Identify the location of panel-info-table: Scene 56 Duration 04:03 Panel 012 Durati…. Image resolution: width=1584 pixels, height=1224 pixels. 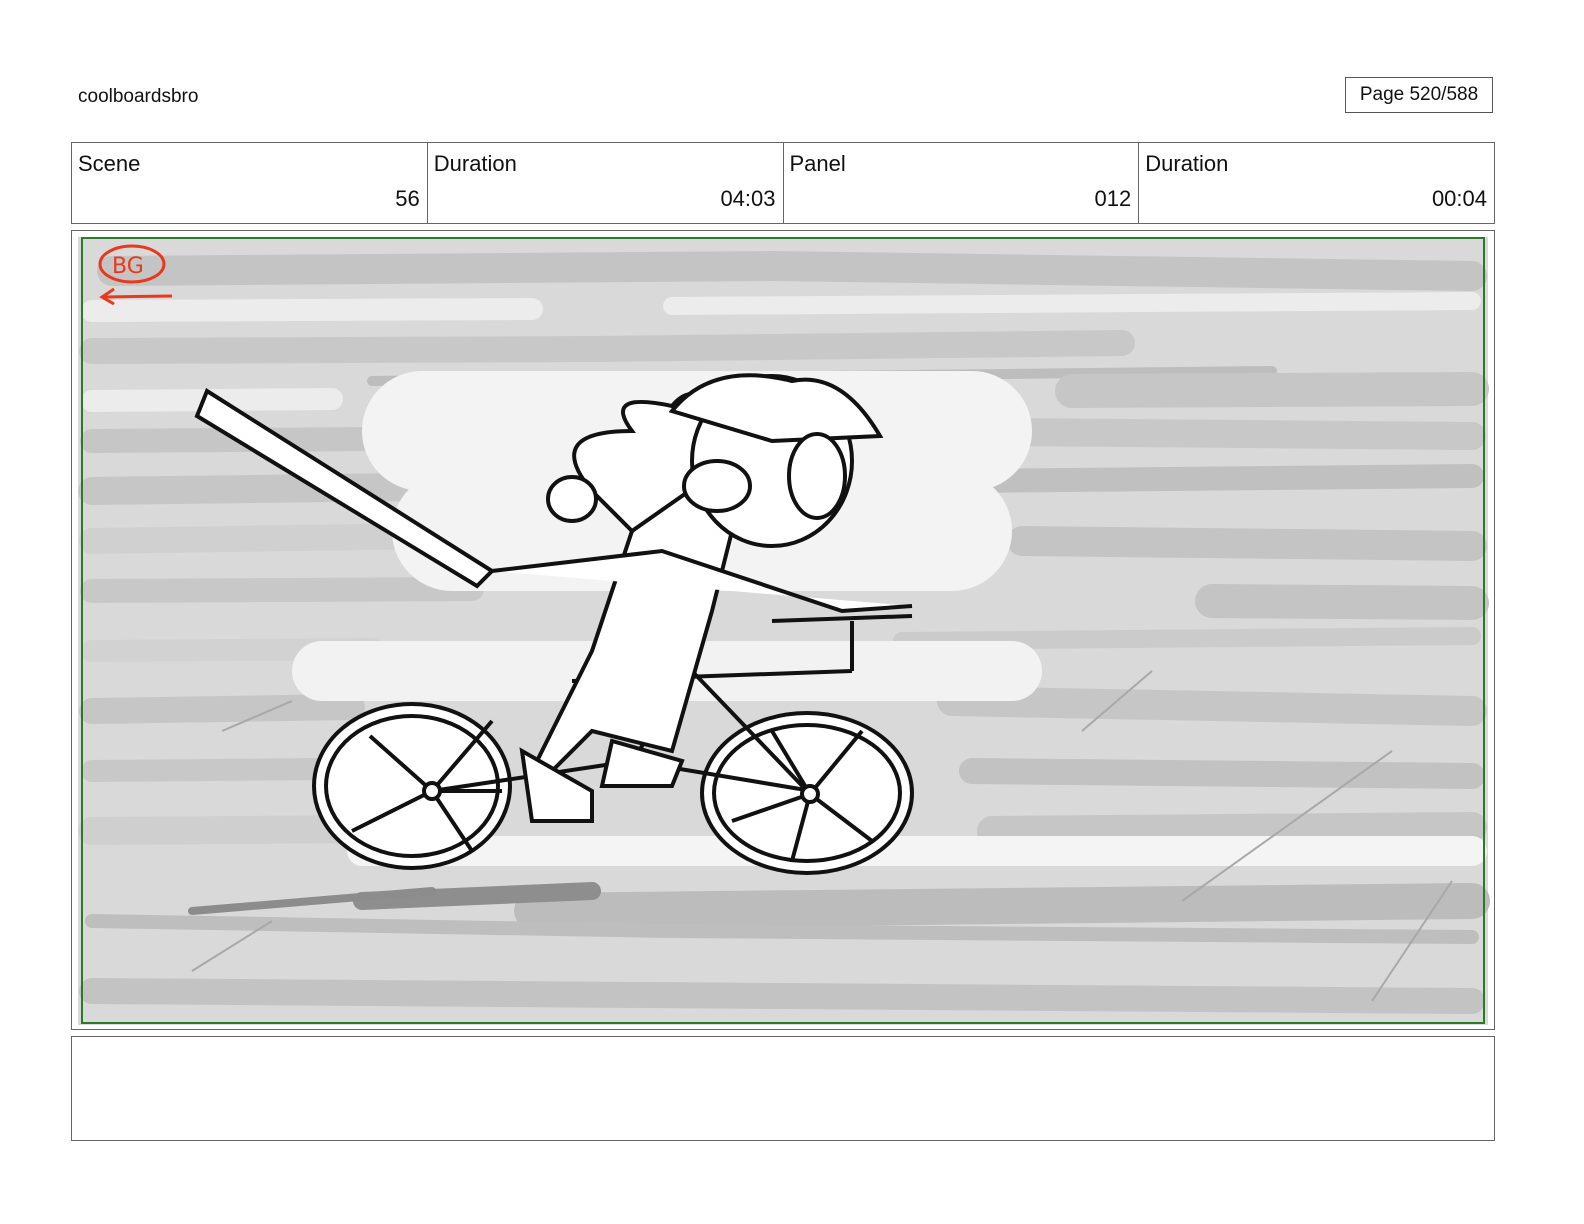
(783, 183).